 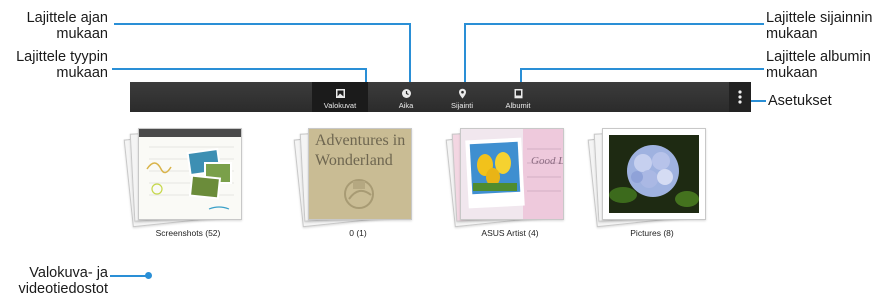 I want to click on tab-photos: Valokuvat, so click(x=340, y=97).